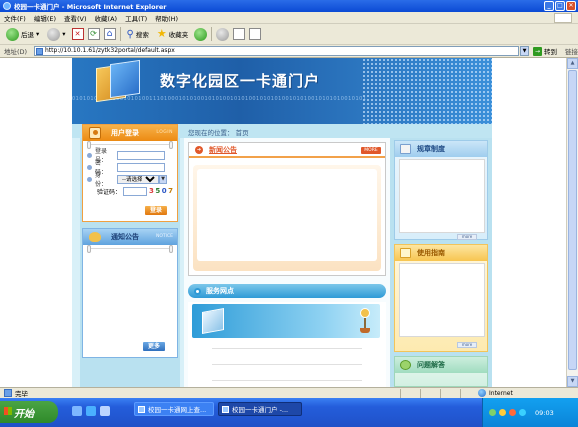  Describe the element at coordinates (223, 150) in the screenshot. I see `news-title: 新闻公告` at that location.